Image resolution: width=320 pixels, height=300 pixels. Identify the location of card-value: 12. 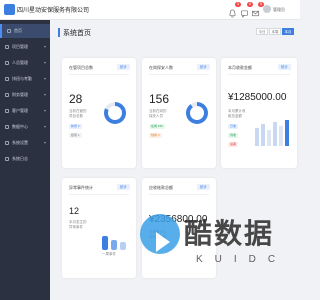
(74, 211).